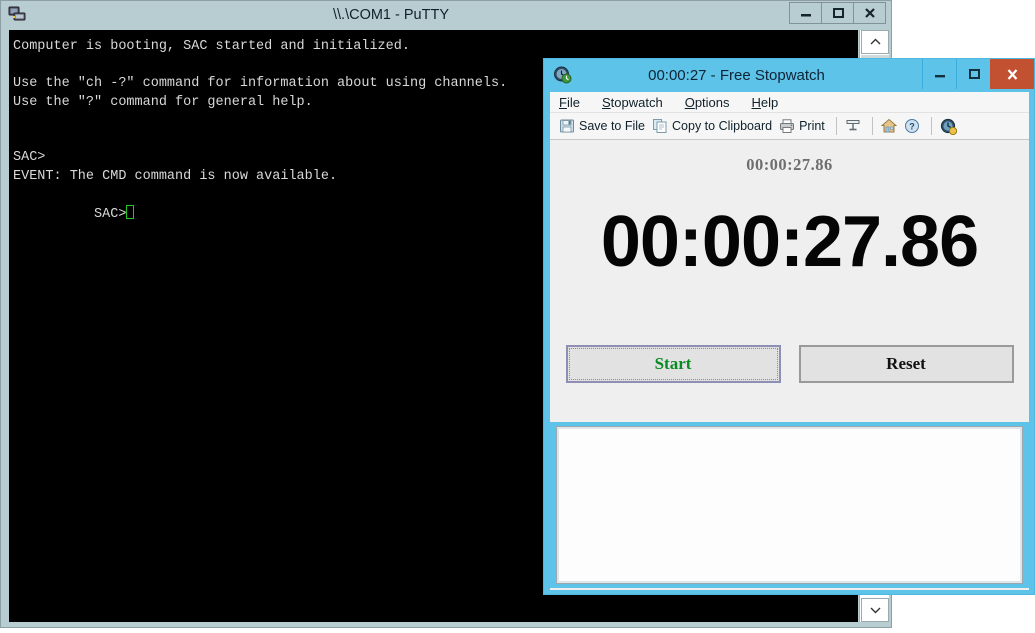 The image size is (1035, 633). I want to click on putty-titlebar: \\.\COM1 - PuTTY, so click(446, 14).